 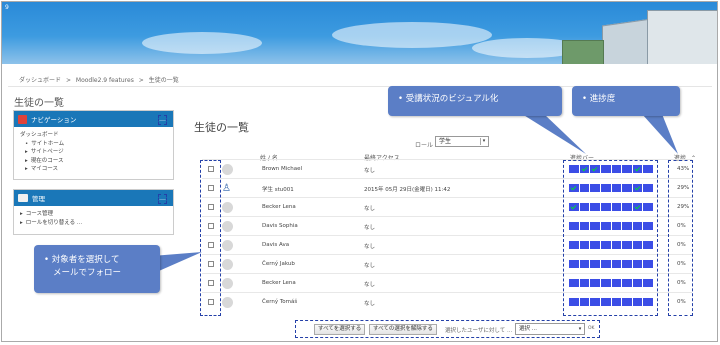 I want to click on nav-item-dashboard: ダッシュボード, so click(x=93, y=135).